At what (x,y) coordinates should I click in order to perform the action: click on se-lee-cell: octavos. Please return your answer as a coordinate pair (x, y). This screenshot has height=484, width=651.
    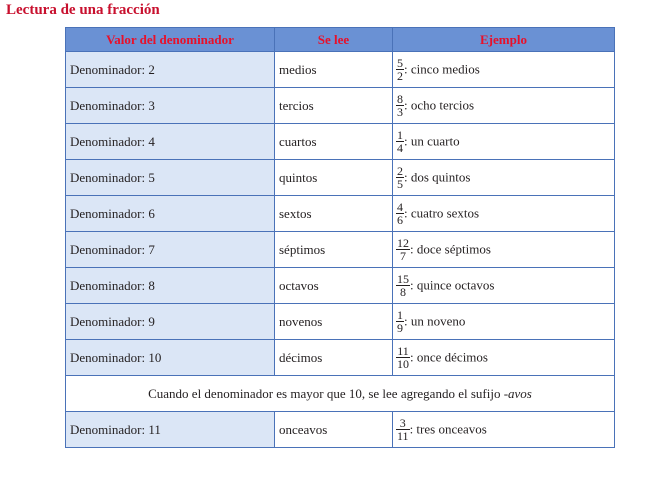
    Looking at the image, I should click on (333, 285).